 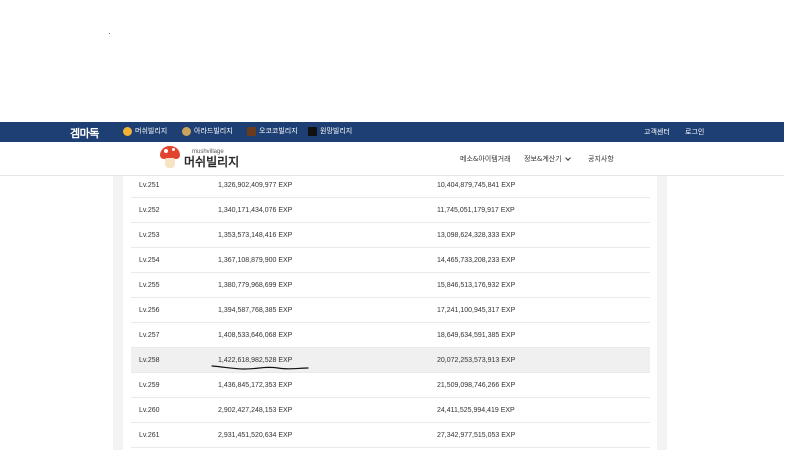 I want to click on total-exp-cell: 15,846,513,176,932 EXP, so click(x=476, y=285).